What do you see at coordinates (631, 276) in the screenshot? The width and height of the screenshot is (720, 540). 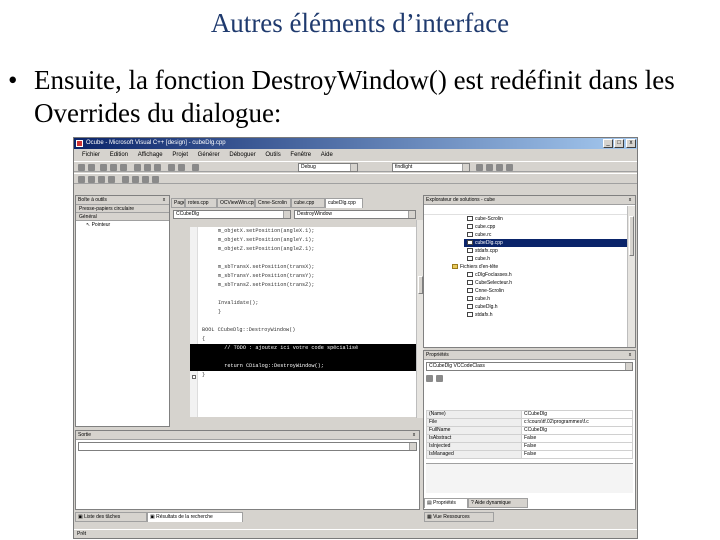 I see `solution-scrollbar` at bounding box center [631, 276].